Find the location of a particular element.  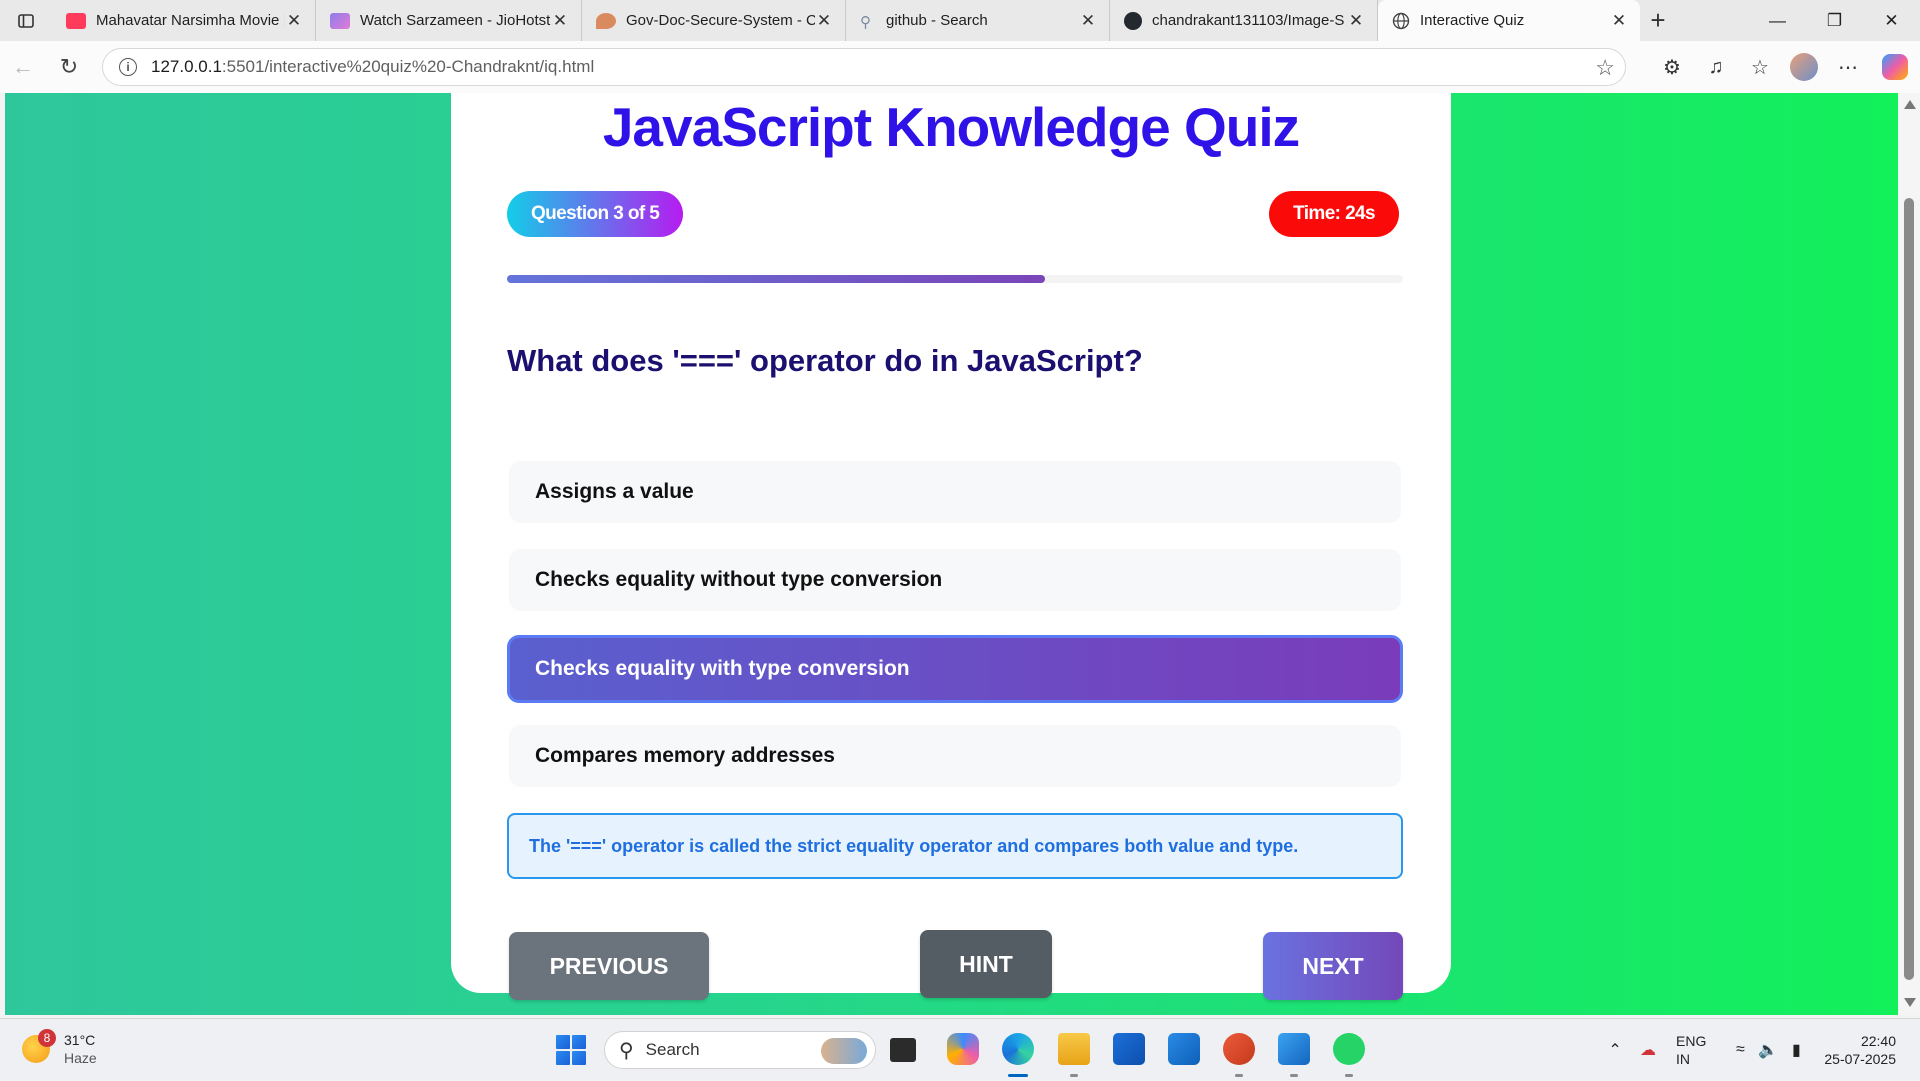

powerpoint-icon is located at coordinates (1239, 1049).